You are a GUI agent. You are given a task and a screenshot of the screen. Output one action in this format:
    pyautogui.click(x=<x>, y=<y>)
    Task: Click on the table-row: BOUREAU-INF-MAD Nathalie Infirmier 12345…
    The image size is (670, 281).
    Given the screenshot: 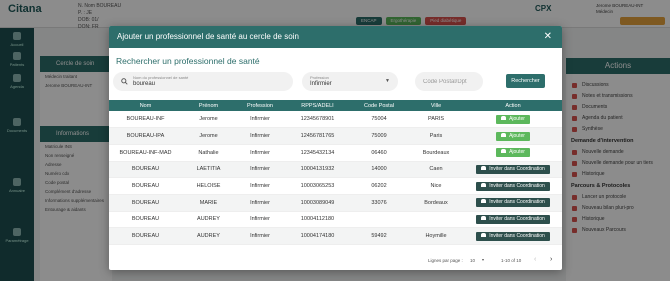 What is the action you would take?
    pyautogui.click(x=335, y=153)
    